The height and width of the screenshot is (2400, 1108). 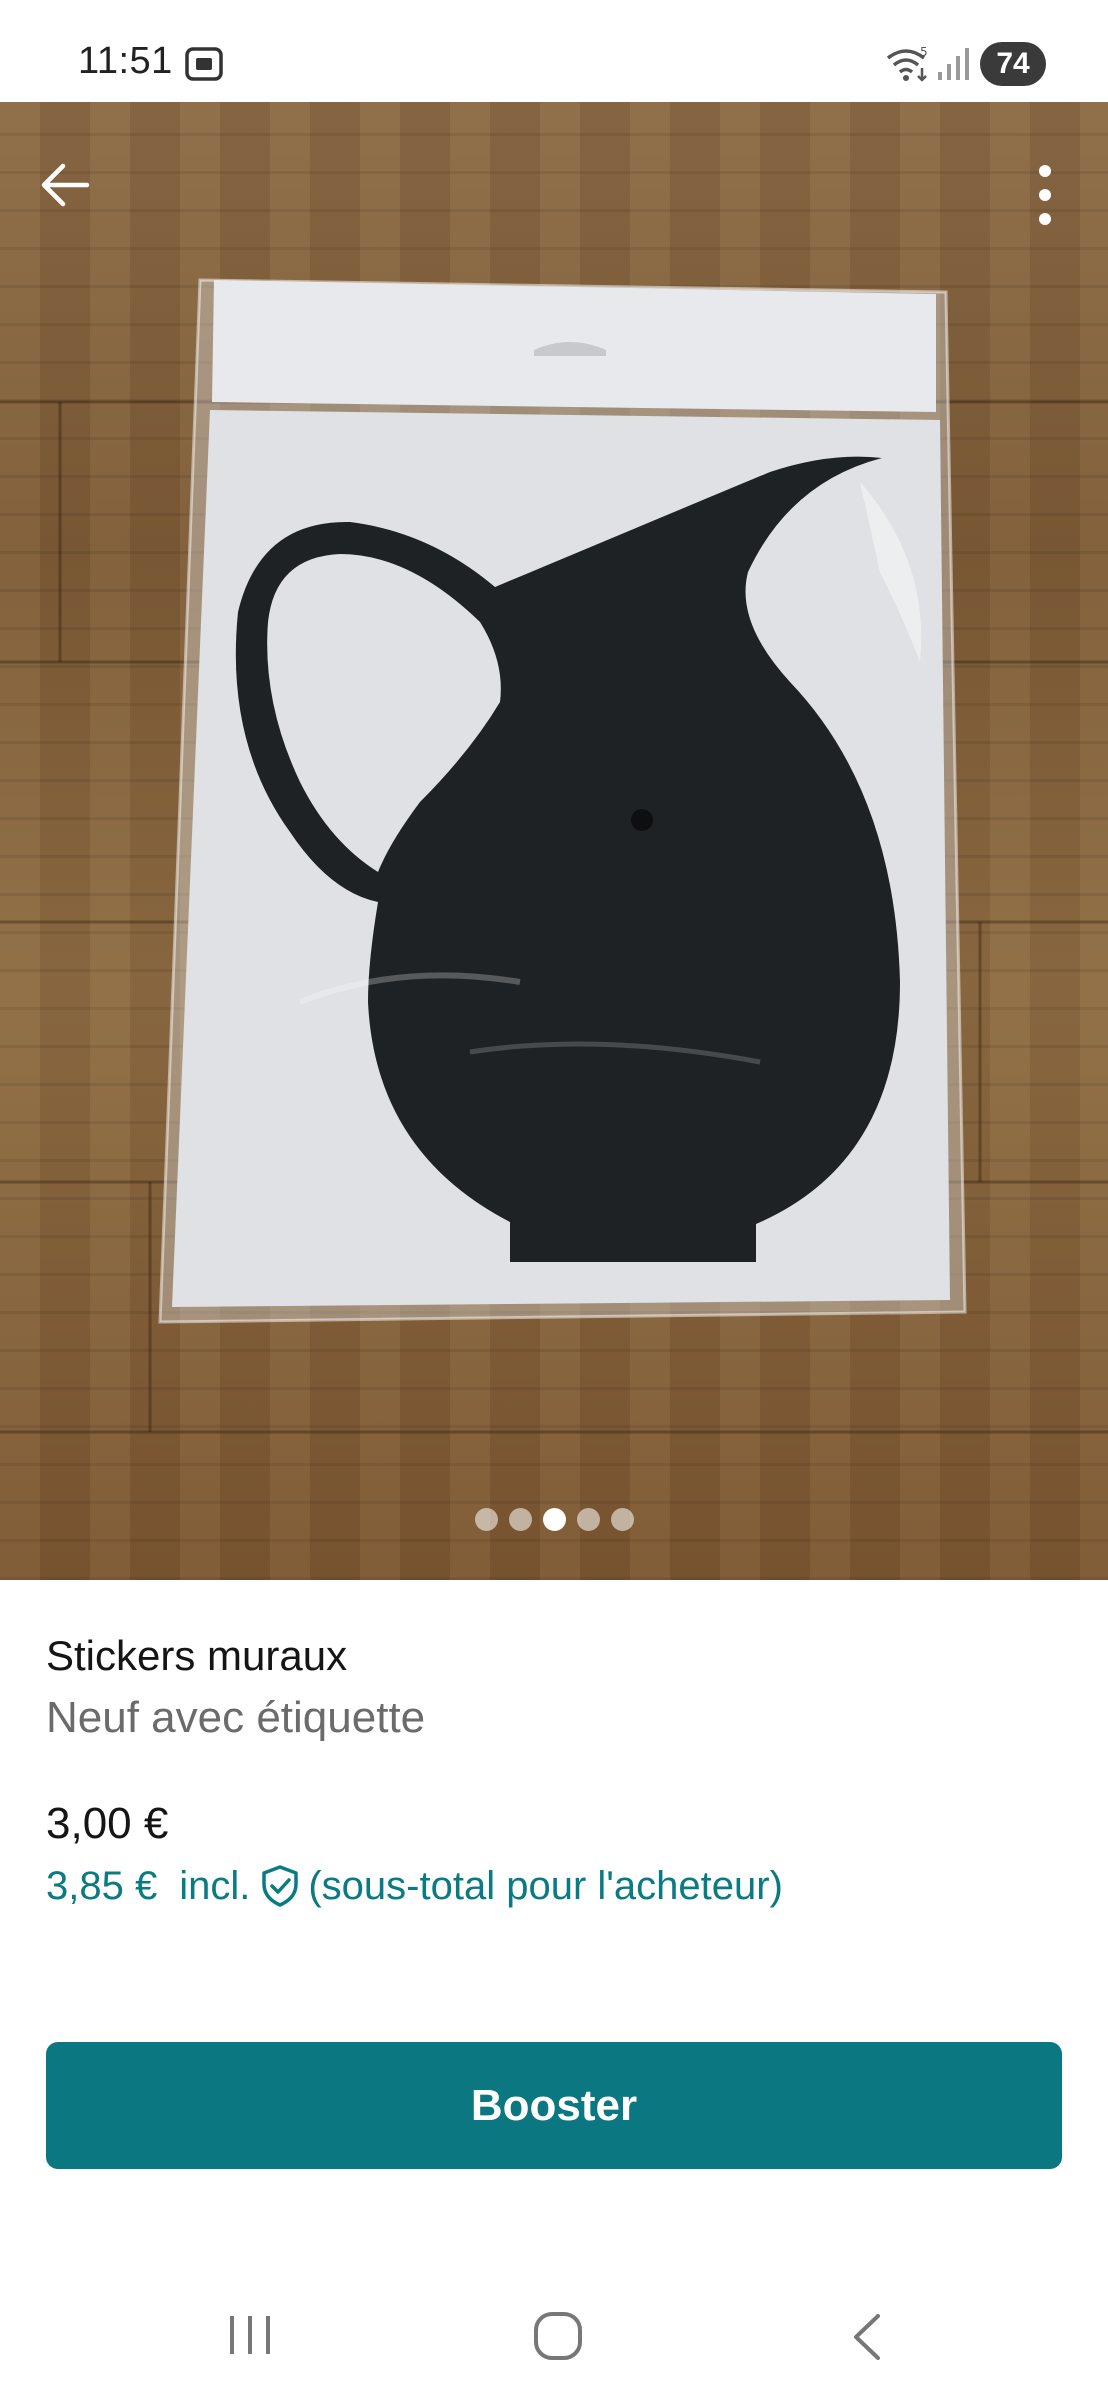 I want to click on back-button, so click(x=65, y=185).